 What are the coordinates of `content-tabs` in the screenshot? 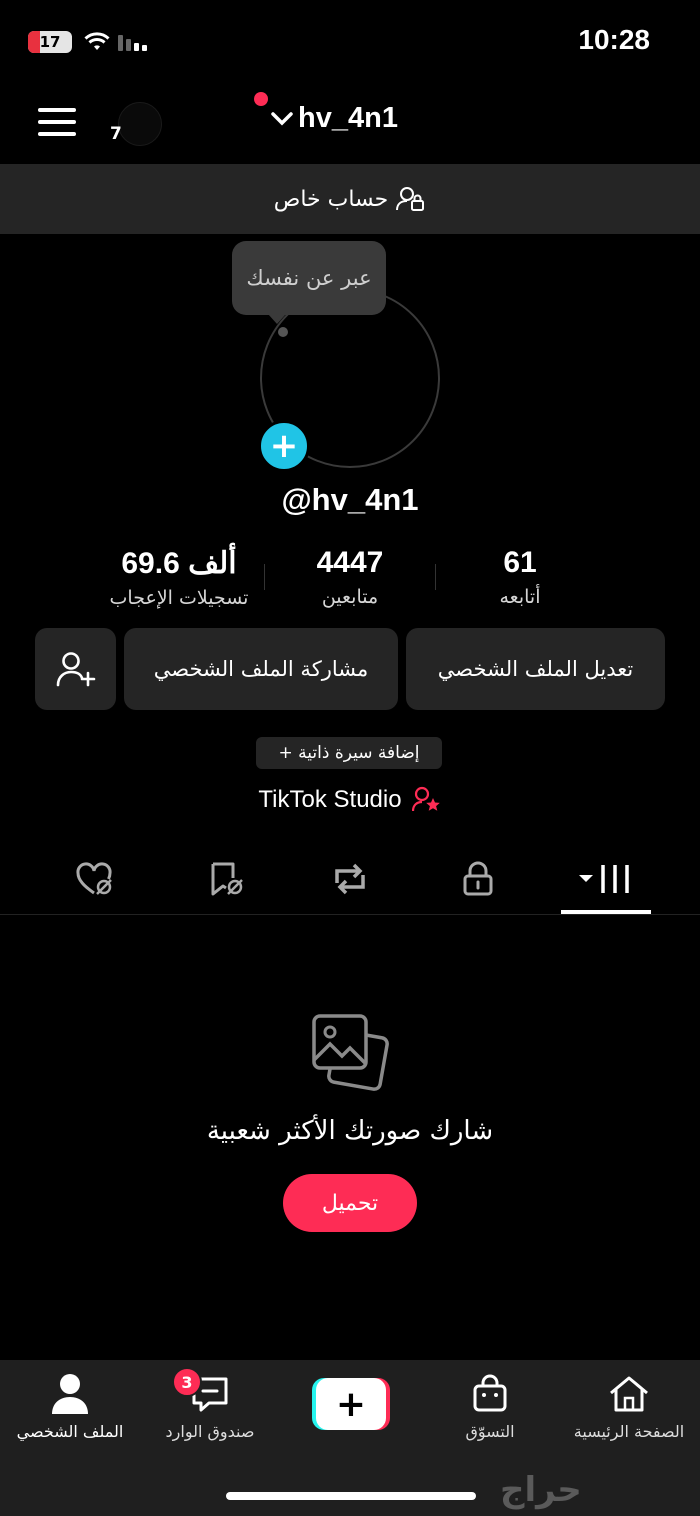 It's located at (350, 880).